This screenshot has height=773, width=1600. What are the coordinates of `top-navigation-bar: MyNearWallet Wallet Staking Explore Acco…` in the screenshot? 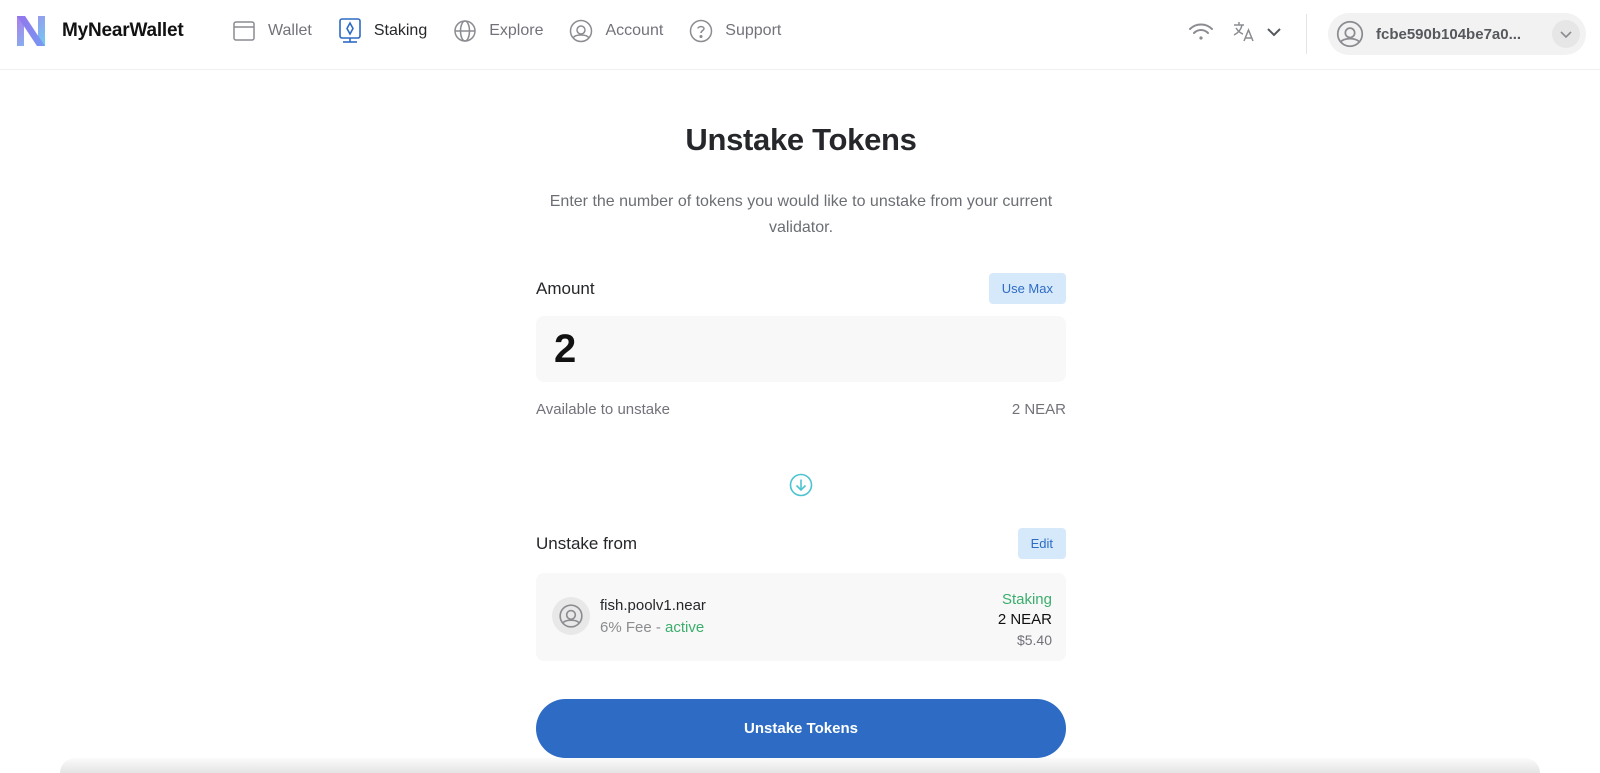 It's located at (800, 35).